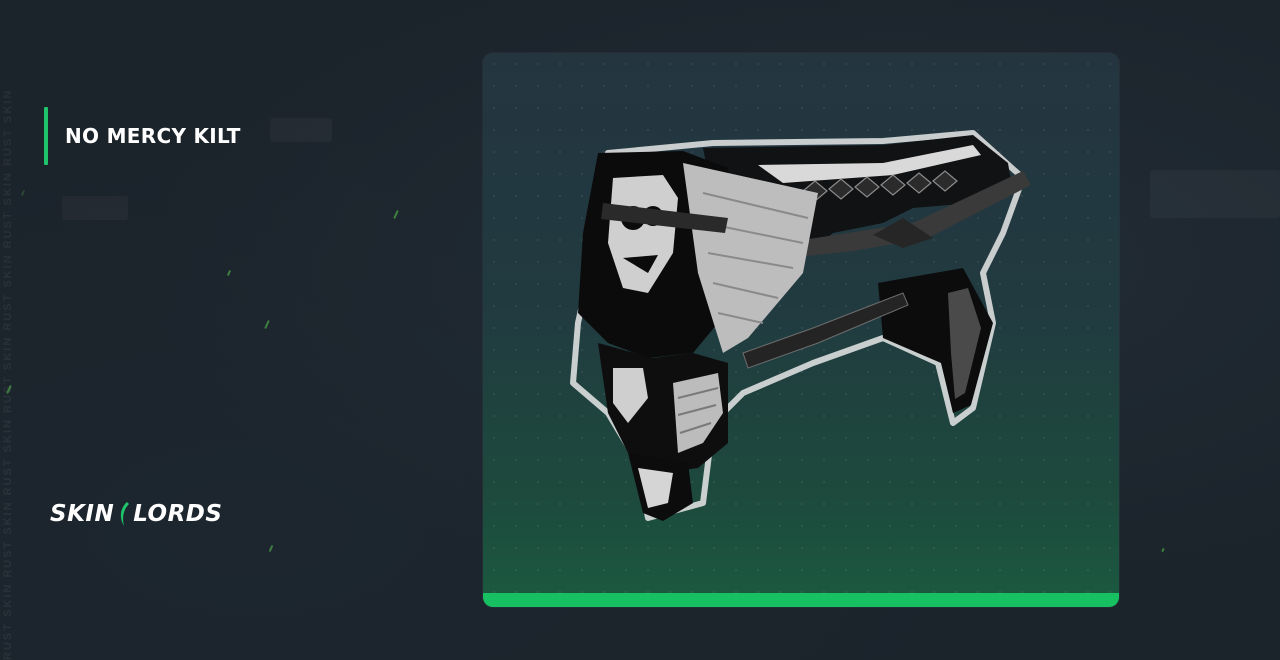  What do you see at coordinates (125, 514) in the screenshot?
I see `green-blade-icon` at bounding box center [125, 514].